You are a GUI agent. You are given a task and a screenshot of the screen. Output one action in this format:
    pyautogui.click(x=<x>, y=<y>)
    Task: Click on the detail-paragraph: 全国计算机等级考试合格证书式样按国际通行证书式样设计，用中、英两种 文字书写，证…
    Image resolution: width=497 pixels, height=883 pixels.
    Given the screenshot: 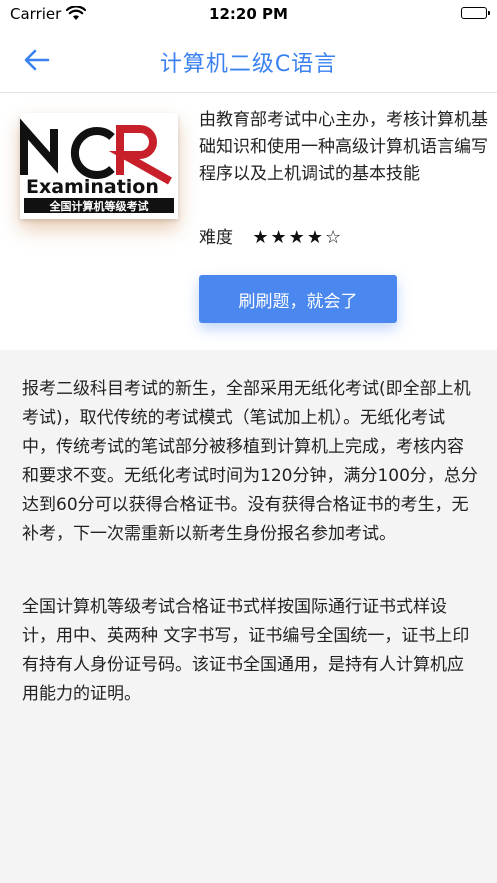 What is the action you would take?
    pyautogui.click(x=246, y=650)
    